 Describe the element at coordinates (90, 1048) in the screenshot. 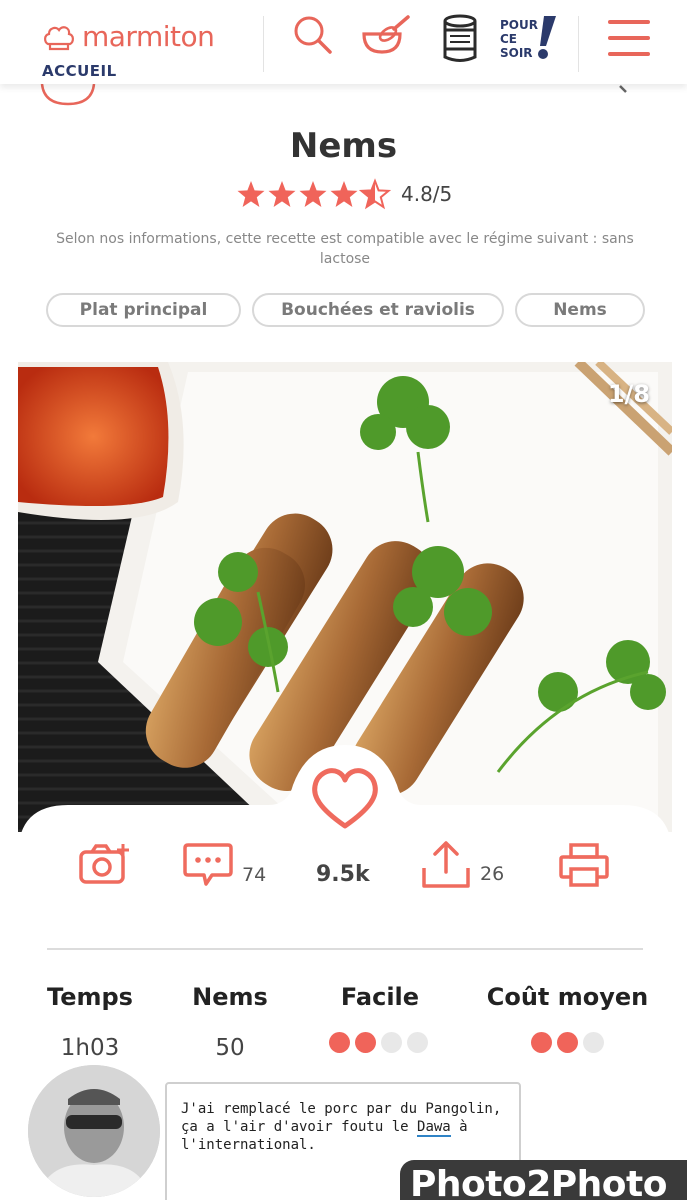

I see `time-value: 1h03` at that location.